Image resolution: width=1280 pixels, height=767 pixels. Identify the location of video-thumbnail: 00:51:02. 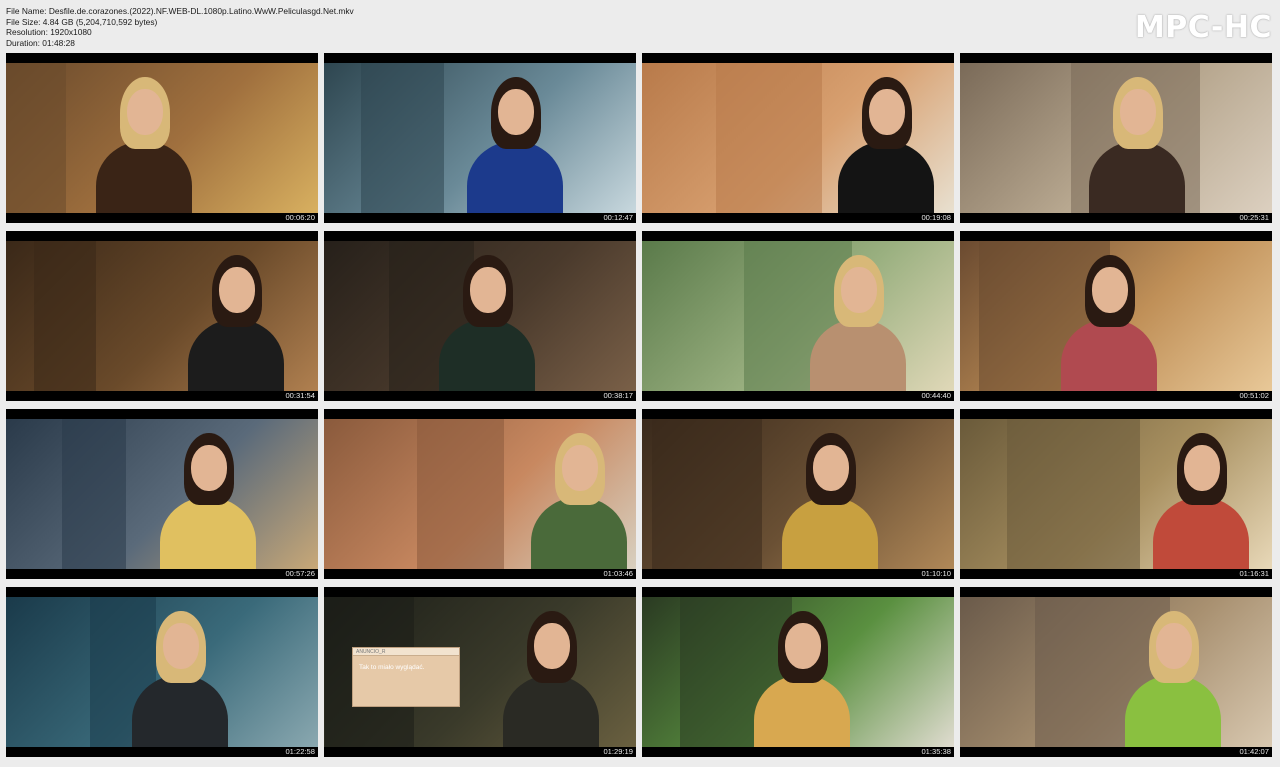
(1116, 316).